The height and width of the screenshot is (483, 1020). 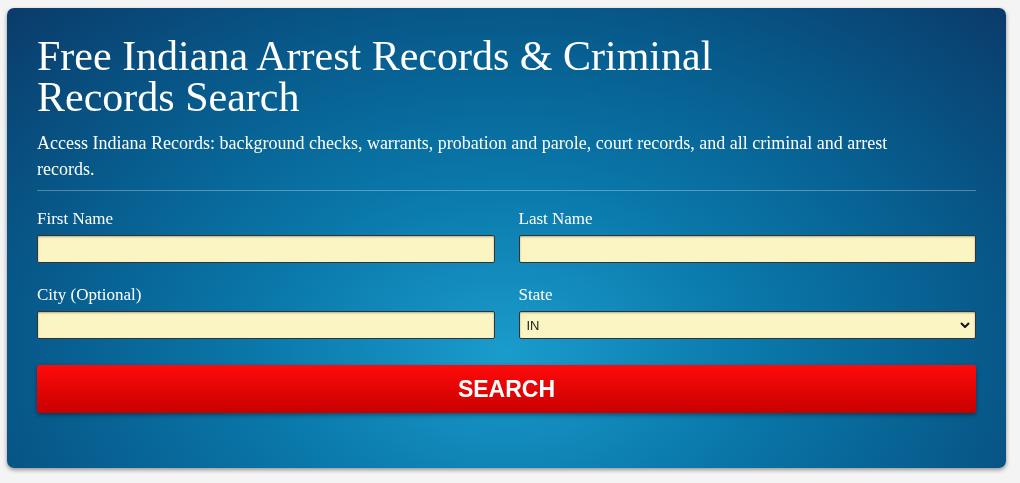 I want to click on caret-icon, so click(x=965, y=325).